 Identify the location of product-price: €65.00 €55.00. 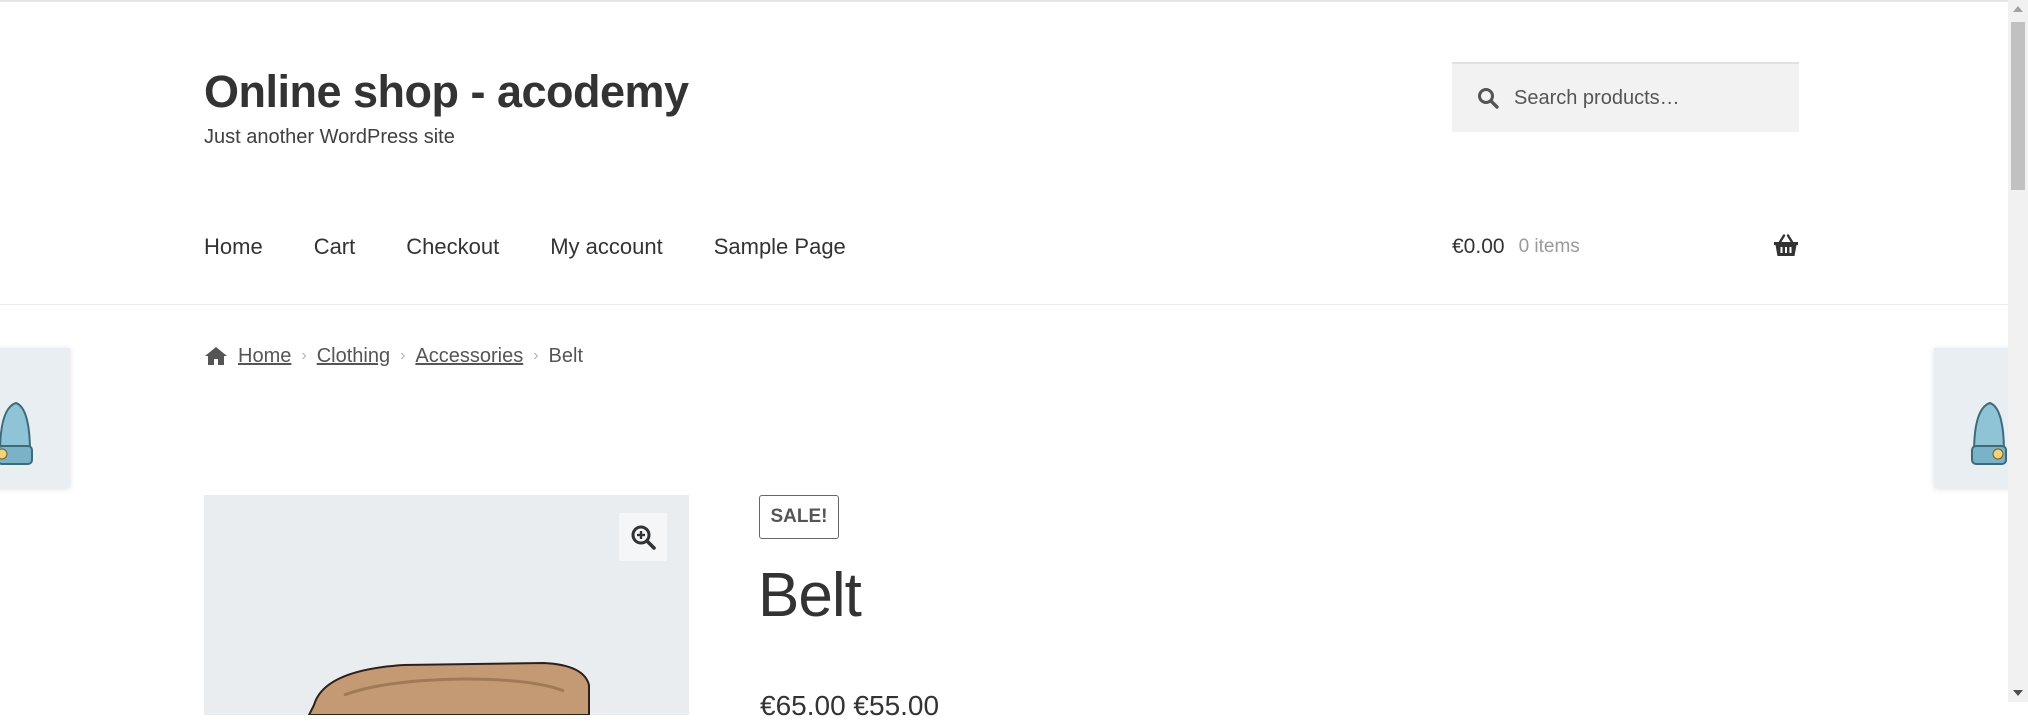
(850, 705).